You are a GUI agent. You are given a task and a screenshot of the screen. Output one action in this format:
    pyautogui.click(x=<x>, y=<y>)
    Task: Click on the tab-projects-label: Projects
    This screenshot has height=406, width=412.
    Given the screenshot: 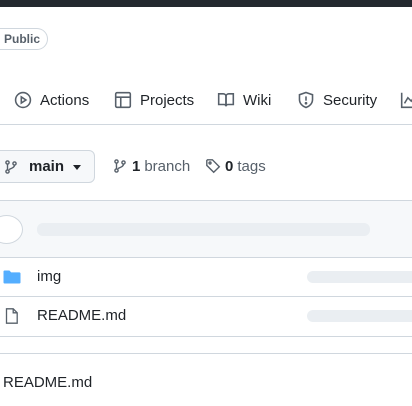 What is the action you would take?
    pyautogui.click(x=167, y=100)
    